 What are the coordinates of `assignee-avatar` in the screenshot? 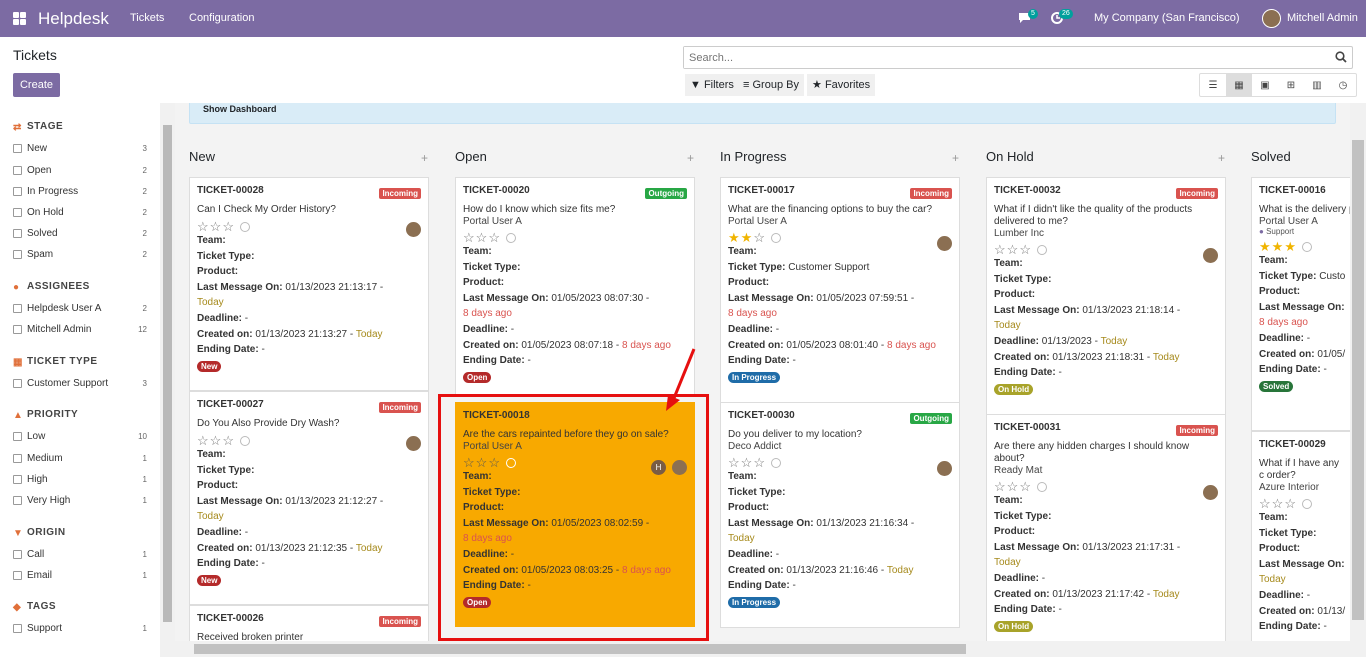 It's located at (944, 468).